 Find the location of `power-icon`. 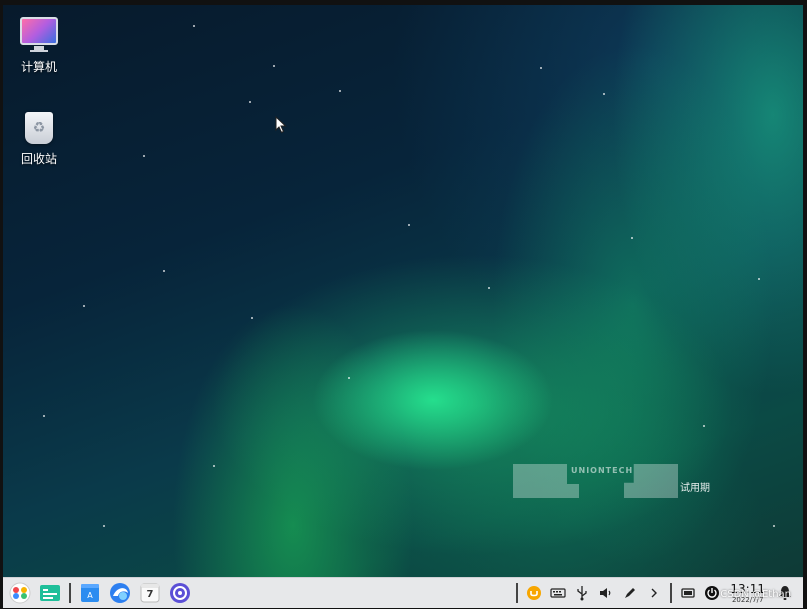

power-icon is located at coordinates (712, 593).